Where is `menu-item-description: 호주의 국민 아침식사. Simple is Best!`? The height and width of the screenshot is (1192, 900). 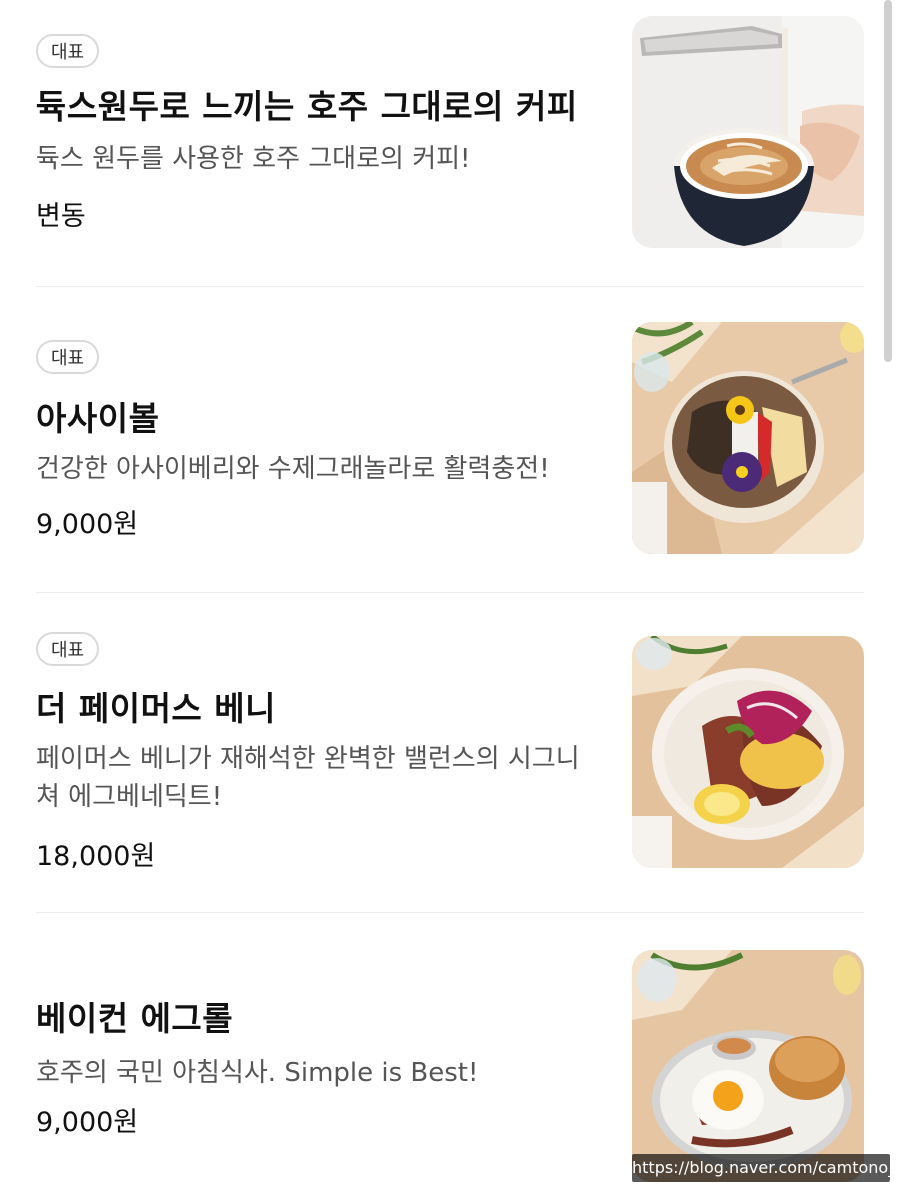 menu-item-description: 호주의 국민 아침식사. Simple is Best! is located at coordinates (257, 1073).